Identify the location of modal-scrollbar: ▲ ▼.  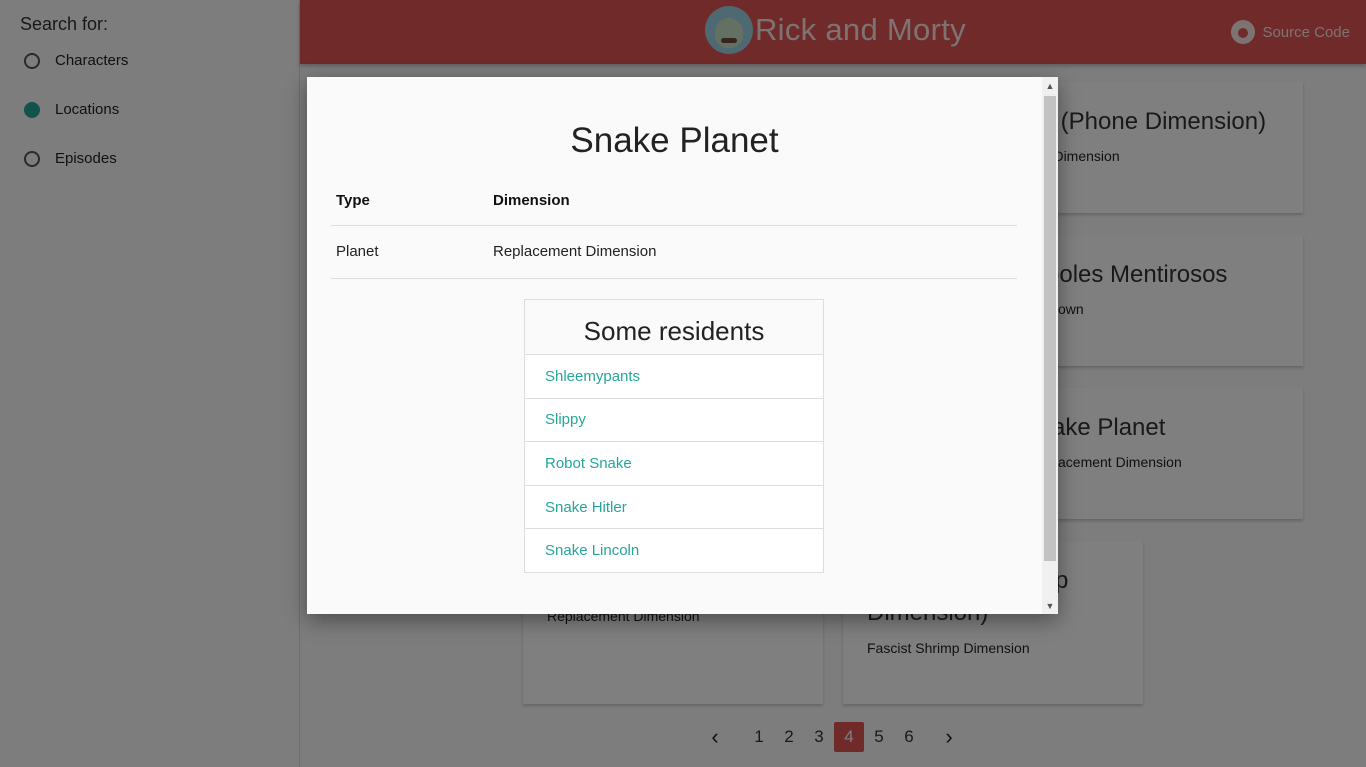
(1050, 345).